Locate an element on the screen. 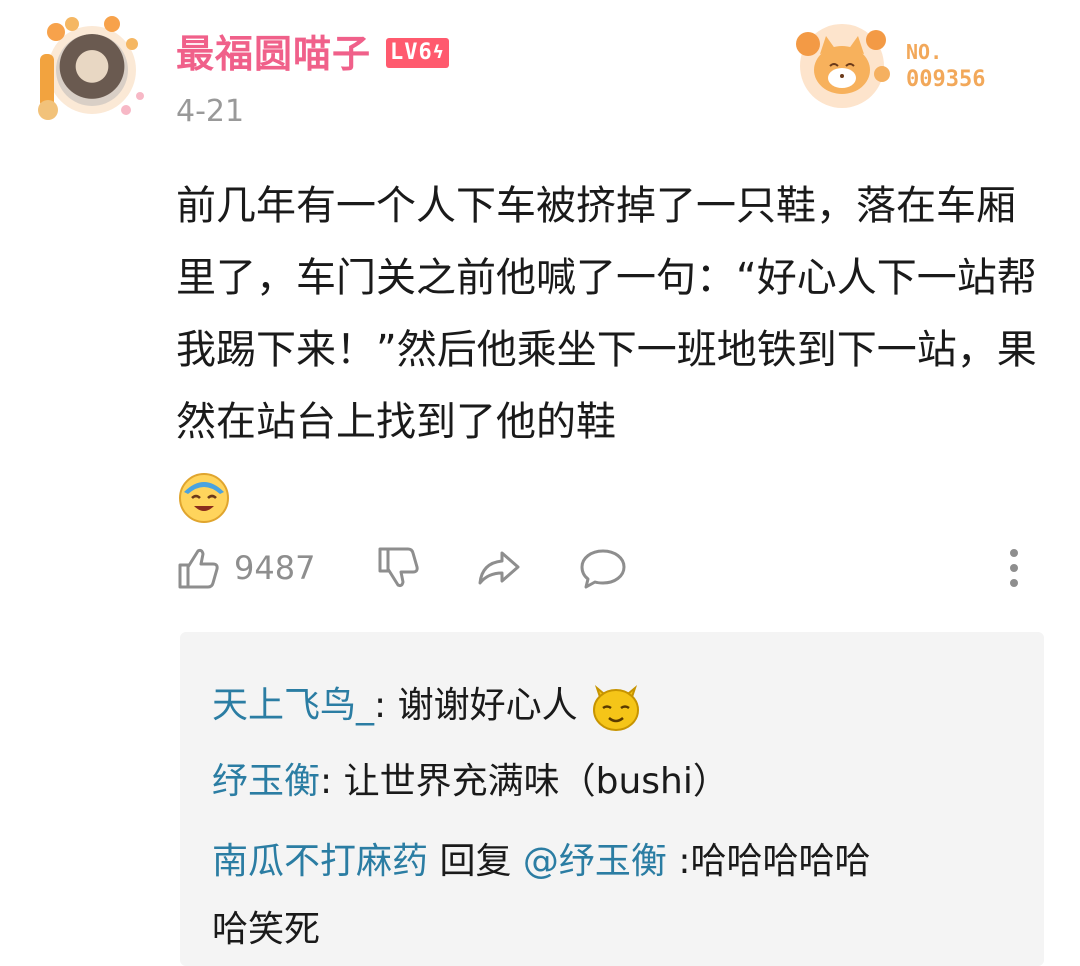 The width and height of the screenshot is (1080, 966). reply-mention: @纾玉衡 is located at coordinates (595, 861).